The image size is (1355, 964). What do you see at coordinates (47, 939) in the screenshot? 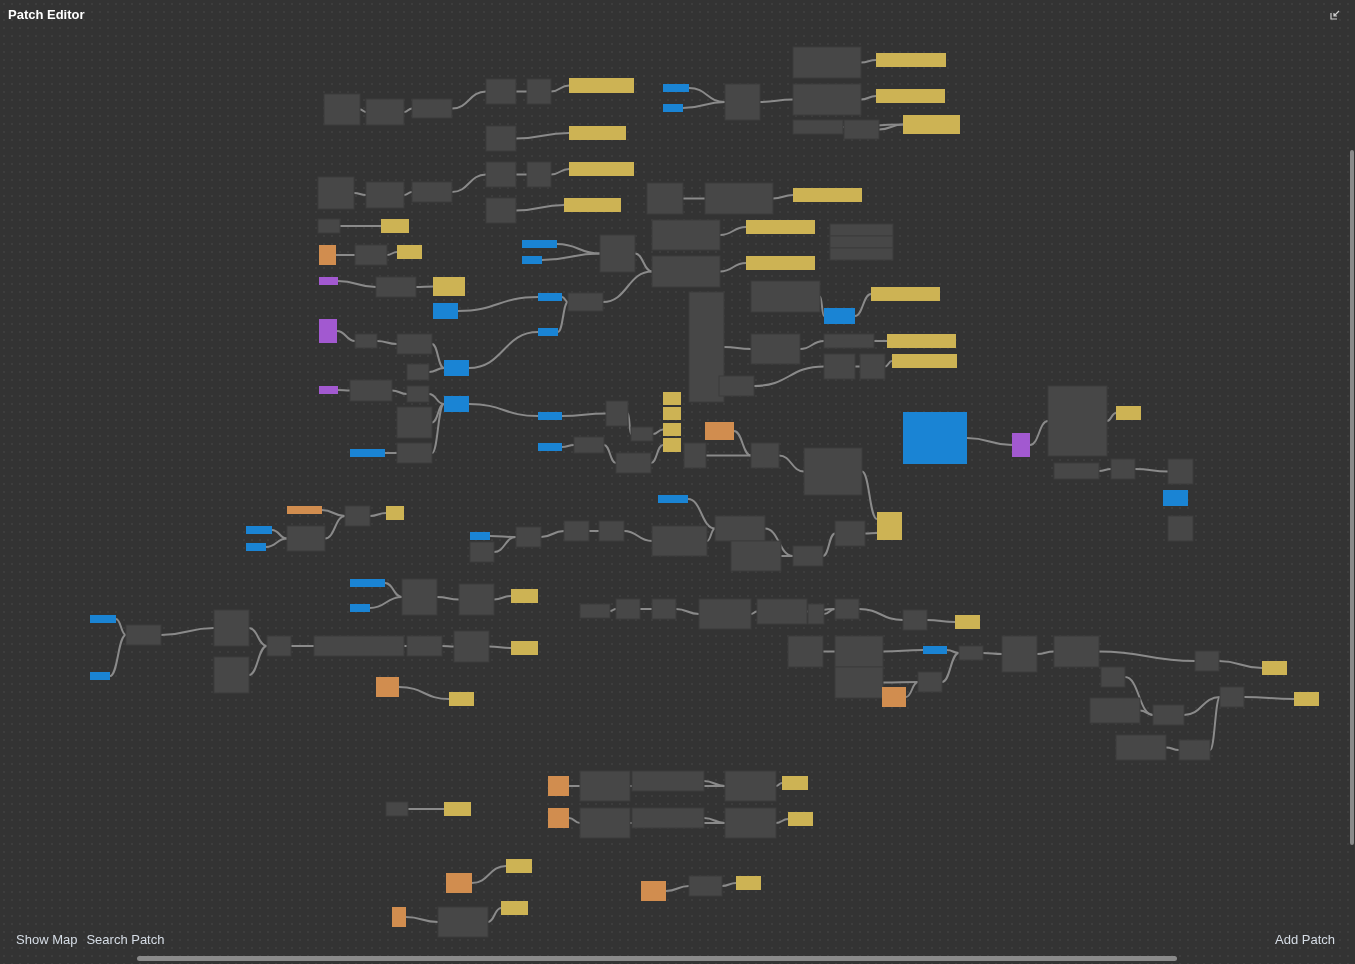
I see `footer-button: Show Map` at bounding box center [47, 939].